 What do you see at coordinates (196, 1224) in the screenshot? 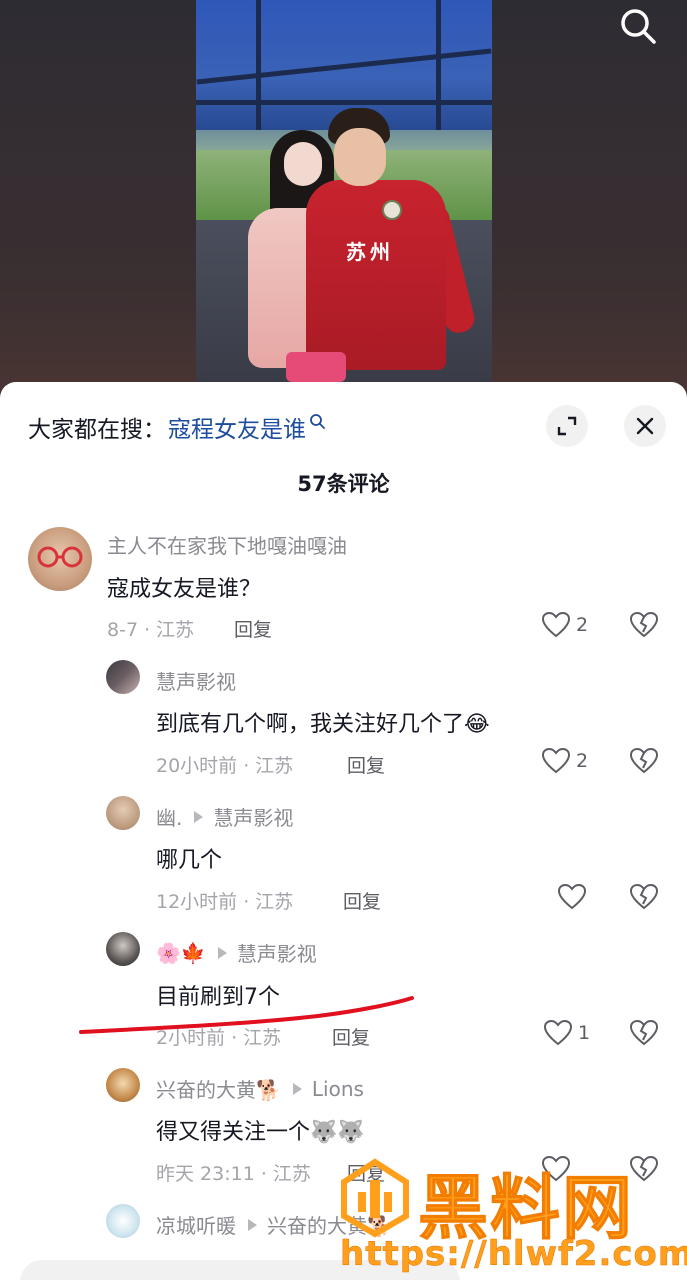
I see `reply-author: 凉城听暖` at bounding box center [196, 1224].